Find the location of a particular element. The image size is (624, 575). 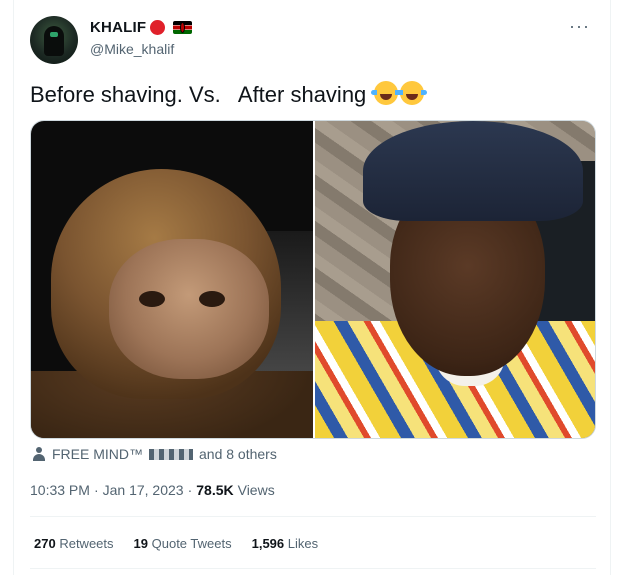

author-name: KHALIF is located at coordinates (118, 27).